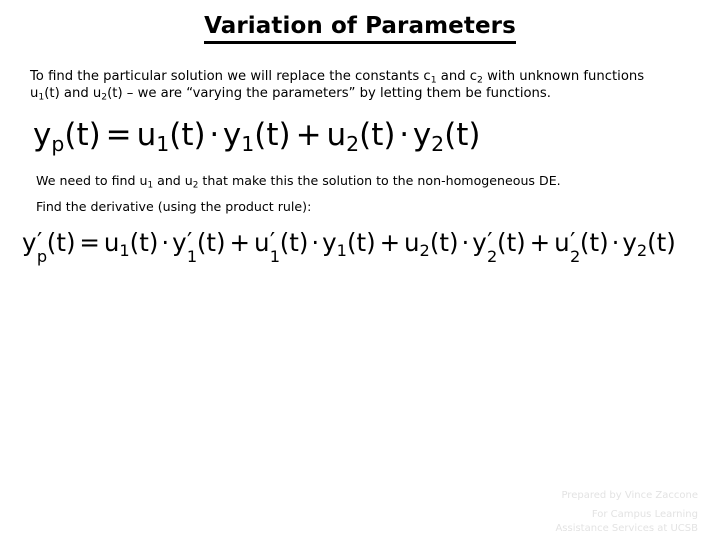 The height and width of the screenshot is (540, 720). I want to click on footer-line-1: Prepared by Vince Zaccone, so click(629, 495).